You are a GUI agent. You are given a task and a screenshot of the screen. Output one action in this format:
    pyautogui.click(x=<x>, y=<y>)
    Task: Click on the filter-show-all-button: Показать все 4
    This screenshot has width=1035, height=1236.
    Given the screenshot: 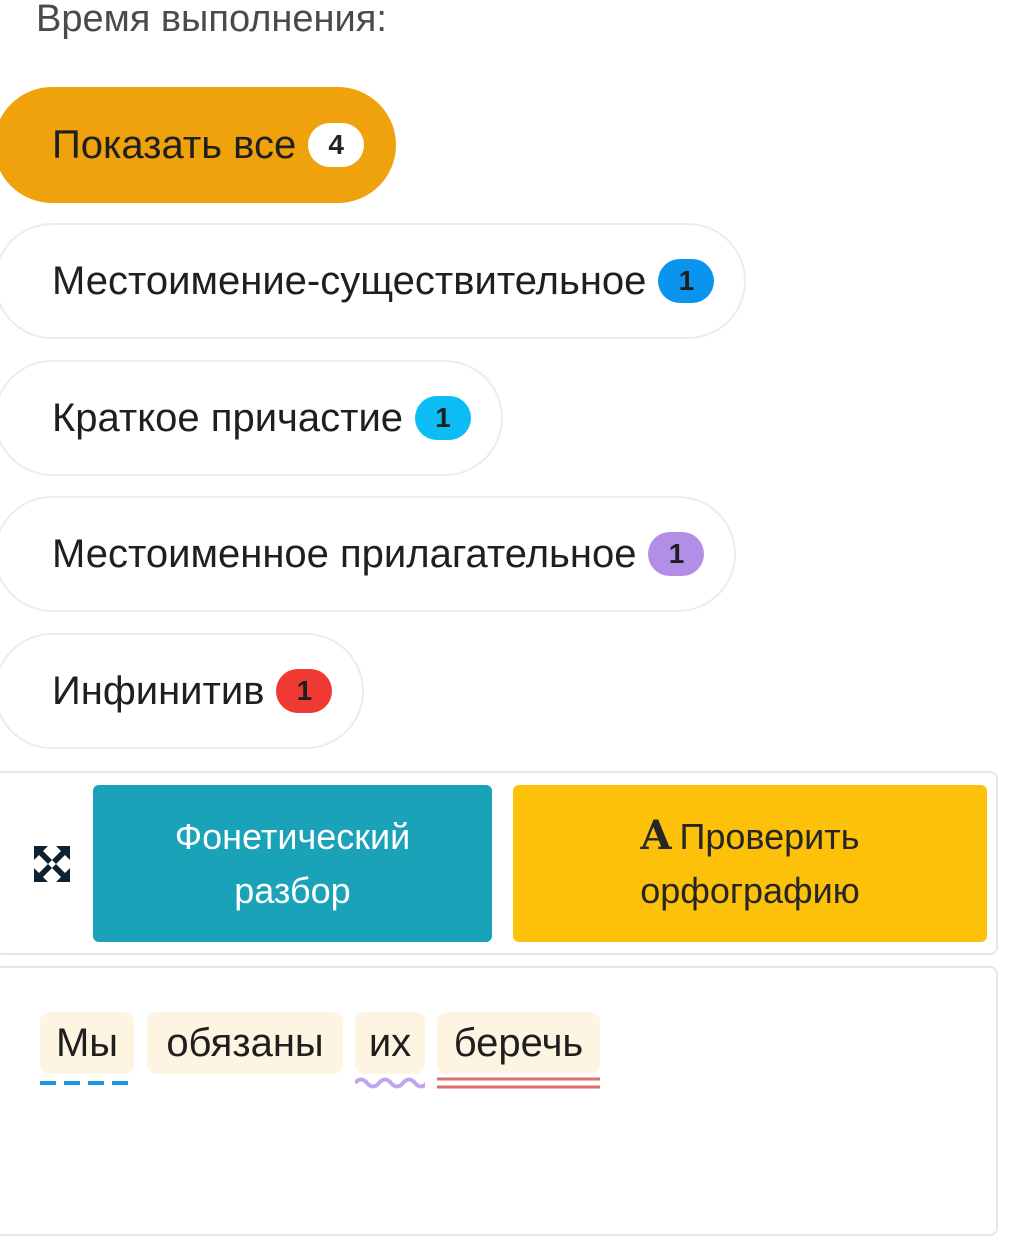 What is the action you would take?
    pyautogui.click(x=198, y=145)
    